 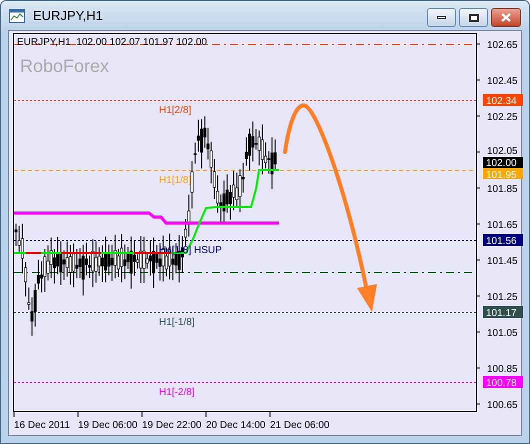 What do you see at coordinates (65, 66) in the screenshot?
I see `watermark: RoboForex` at bounding box center [65, 66].